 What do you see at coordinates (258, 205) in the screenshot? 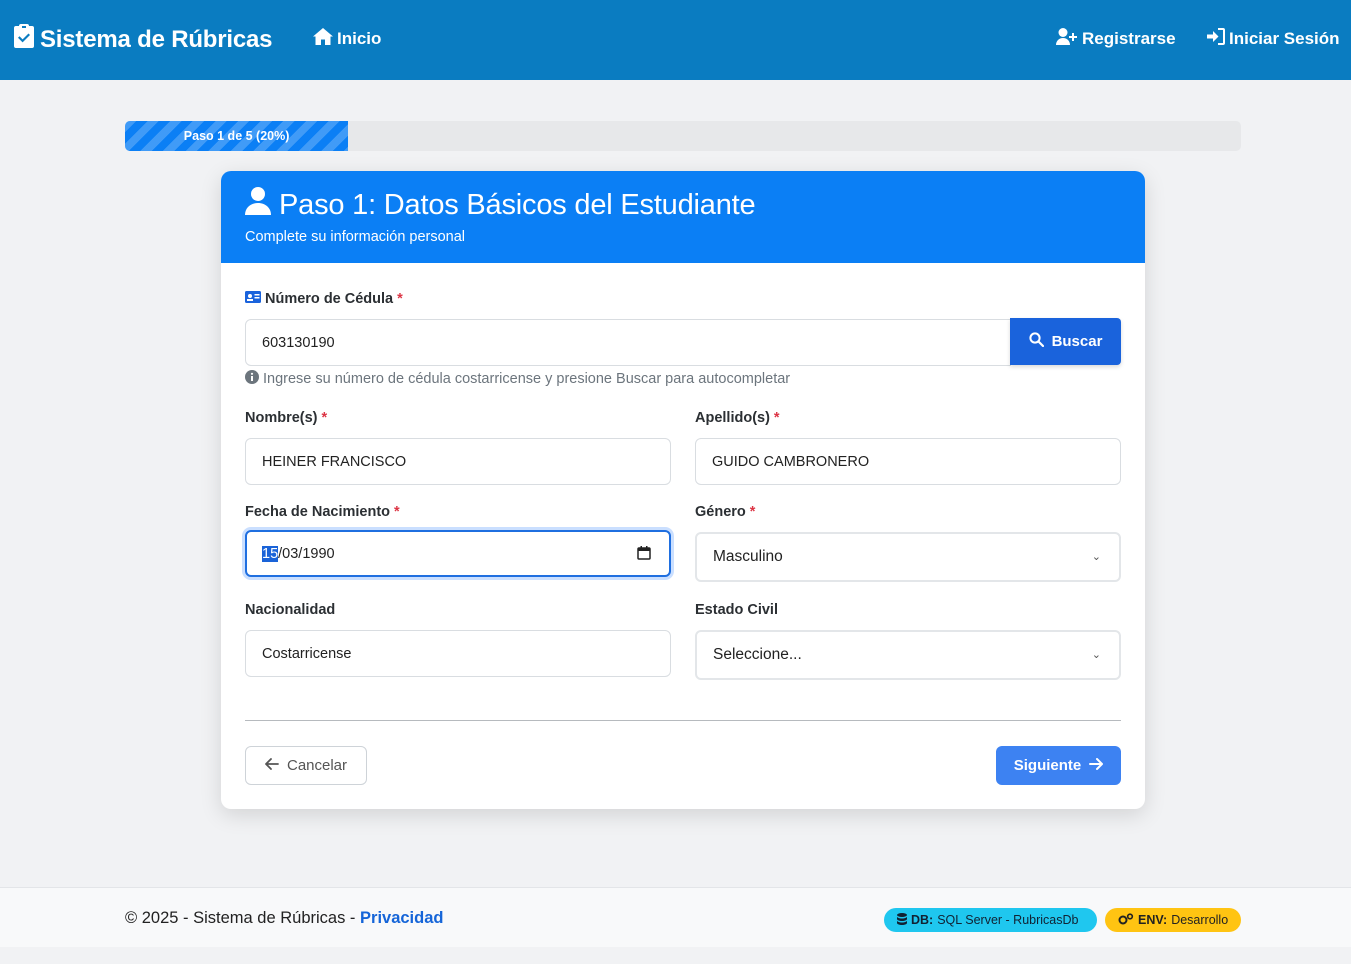
I see `user-icon` at bounding box center [258, 205].